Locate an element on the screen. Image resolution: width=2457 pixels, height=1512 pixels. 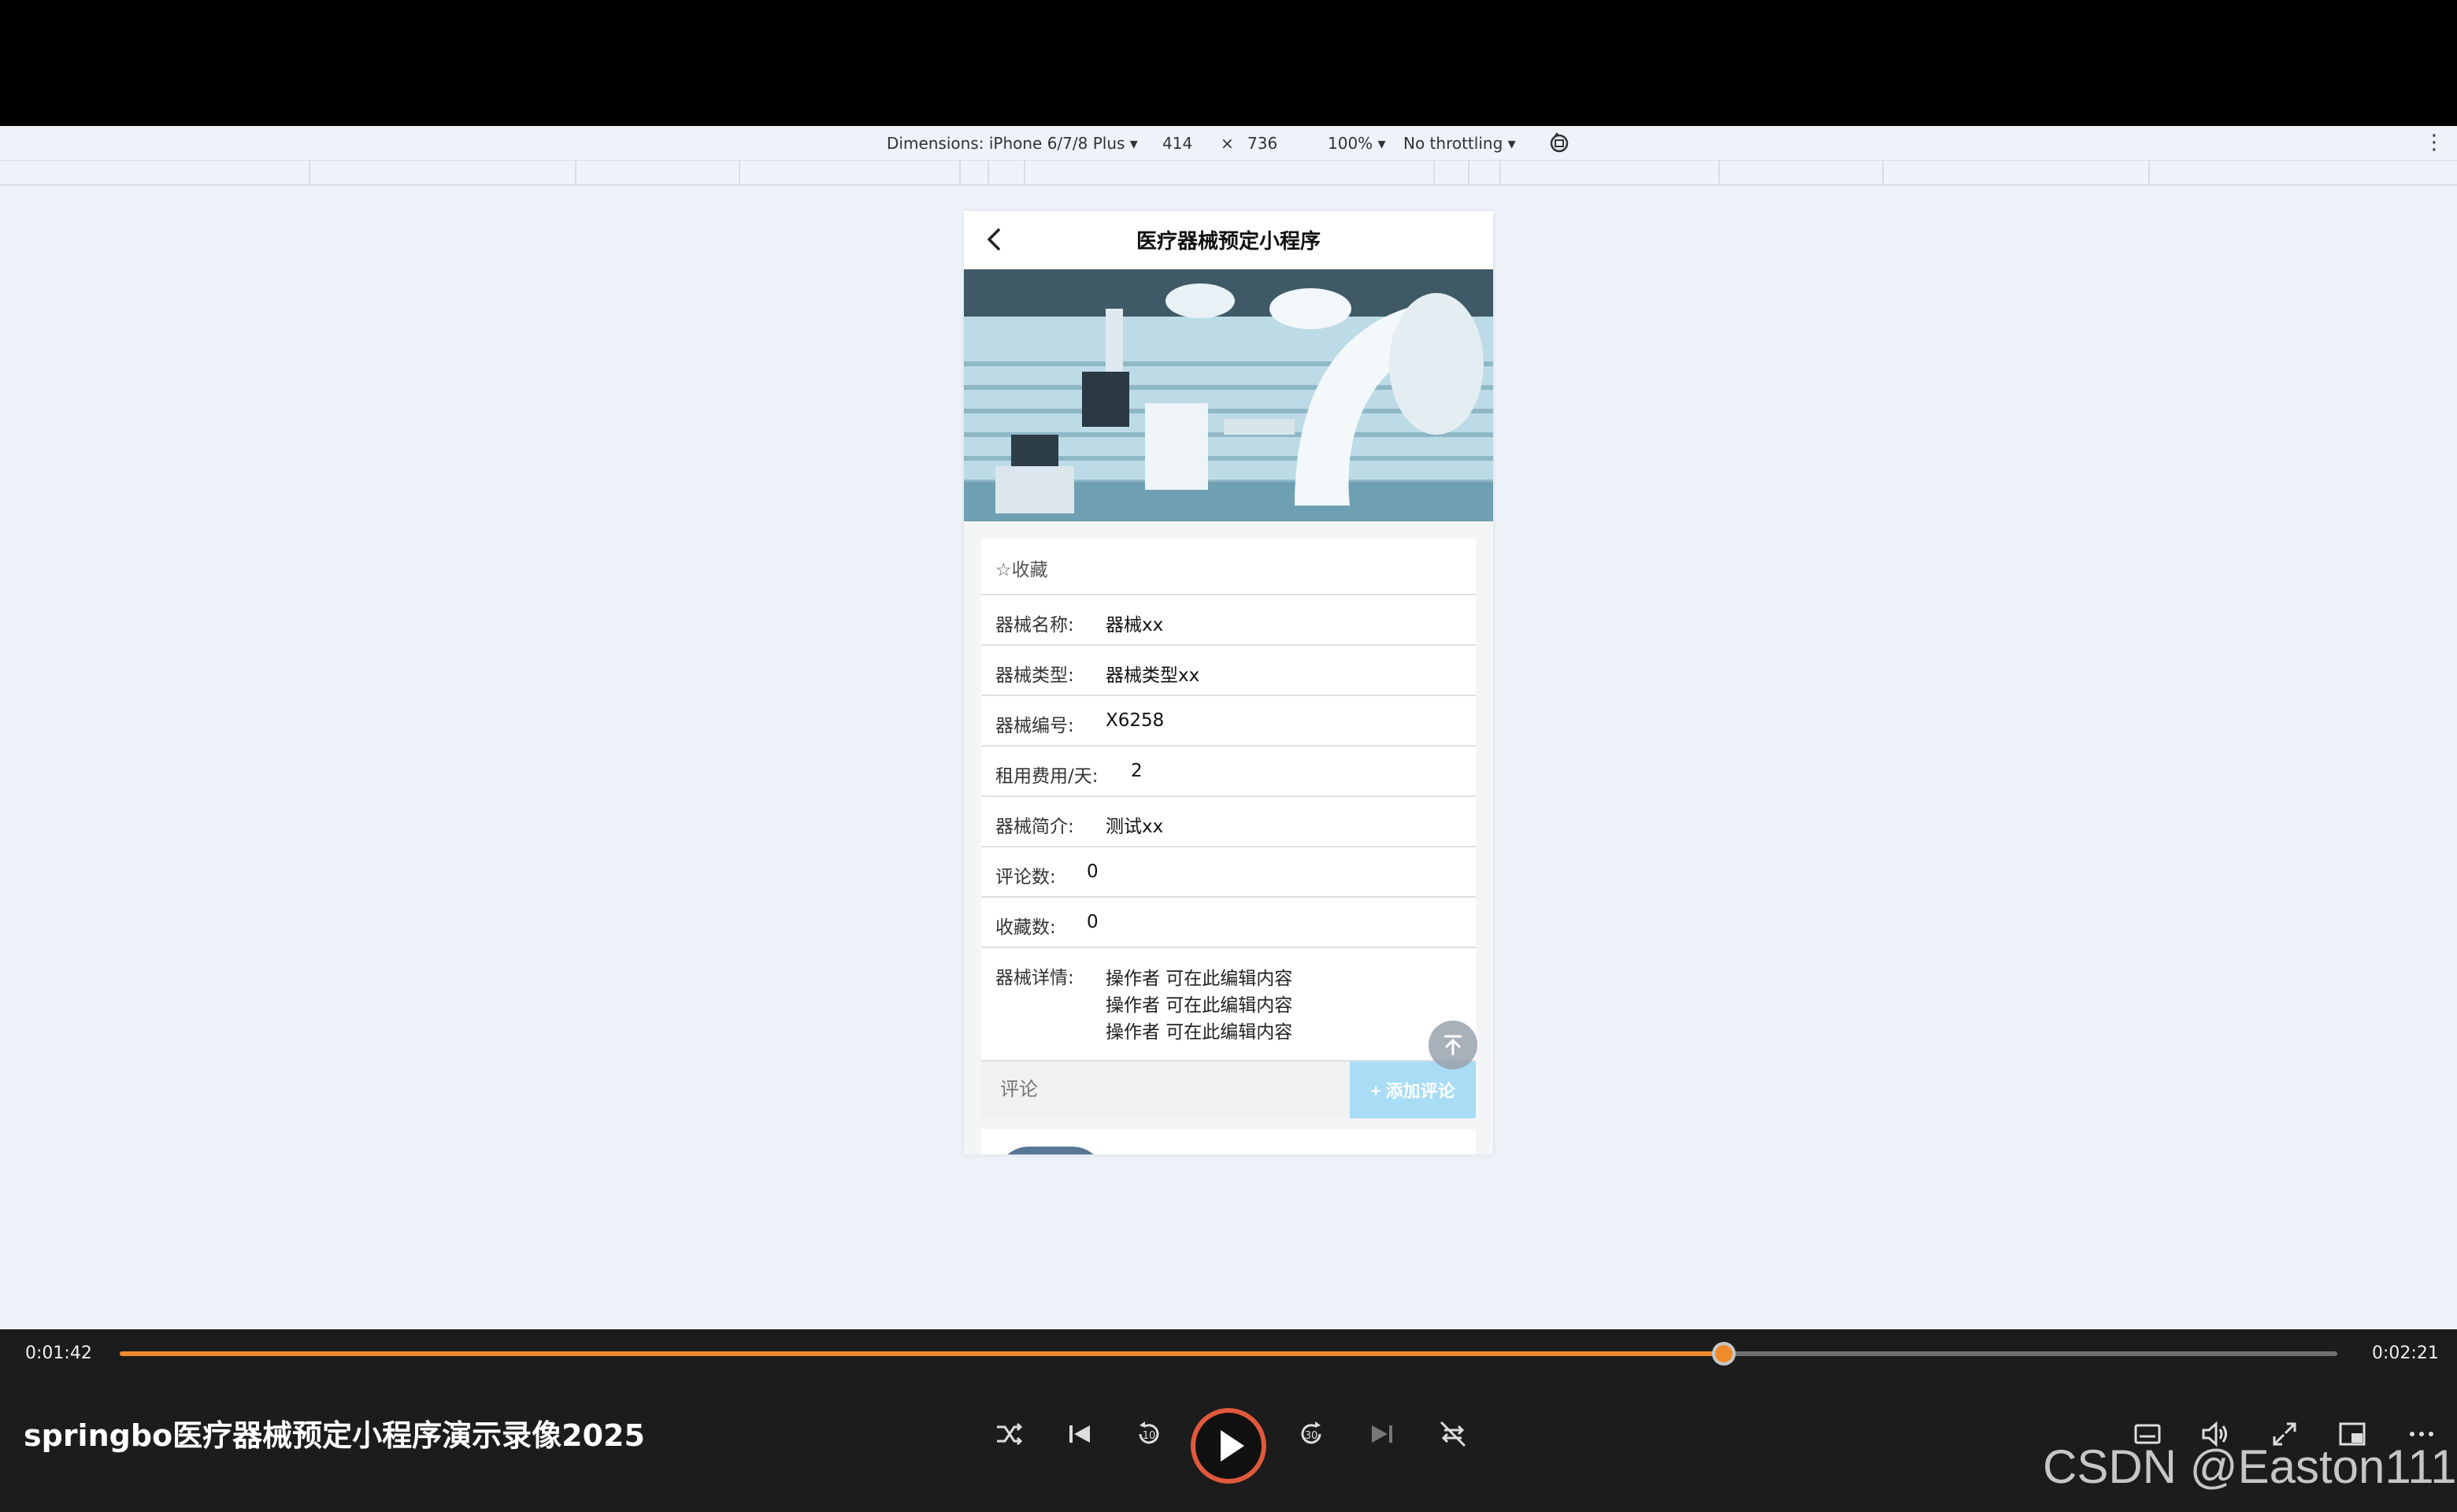
progress-bar is located at coordinates (1228, 1354).